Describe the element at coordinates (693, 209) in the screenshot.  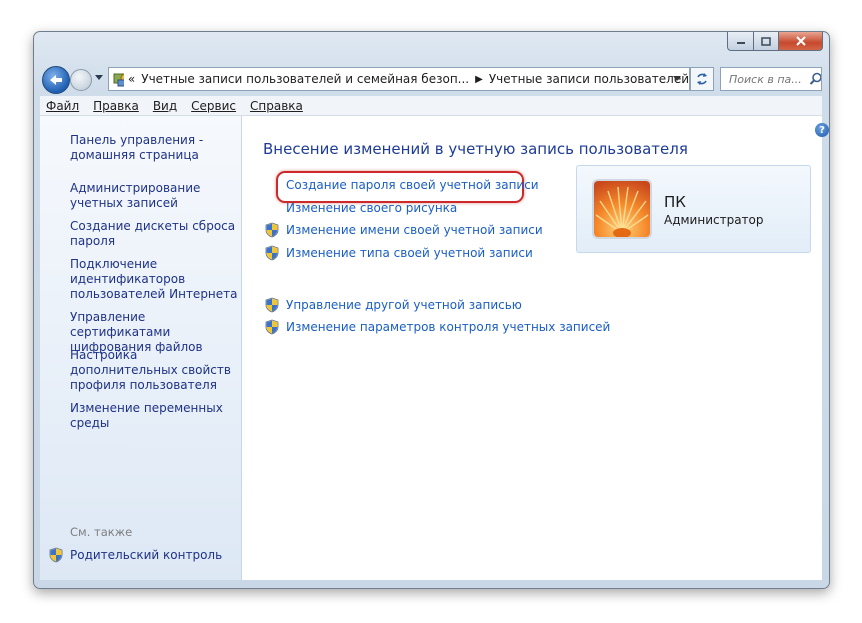
I see `user-account-panel: ПК Администратор` at that location.